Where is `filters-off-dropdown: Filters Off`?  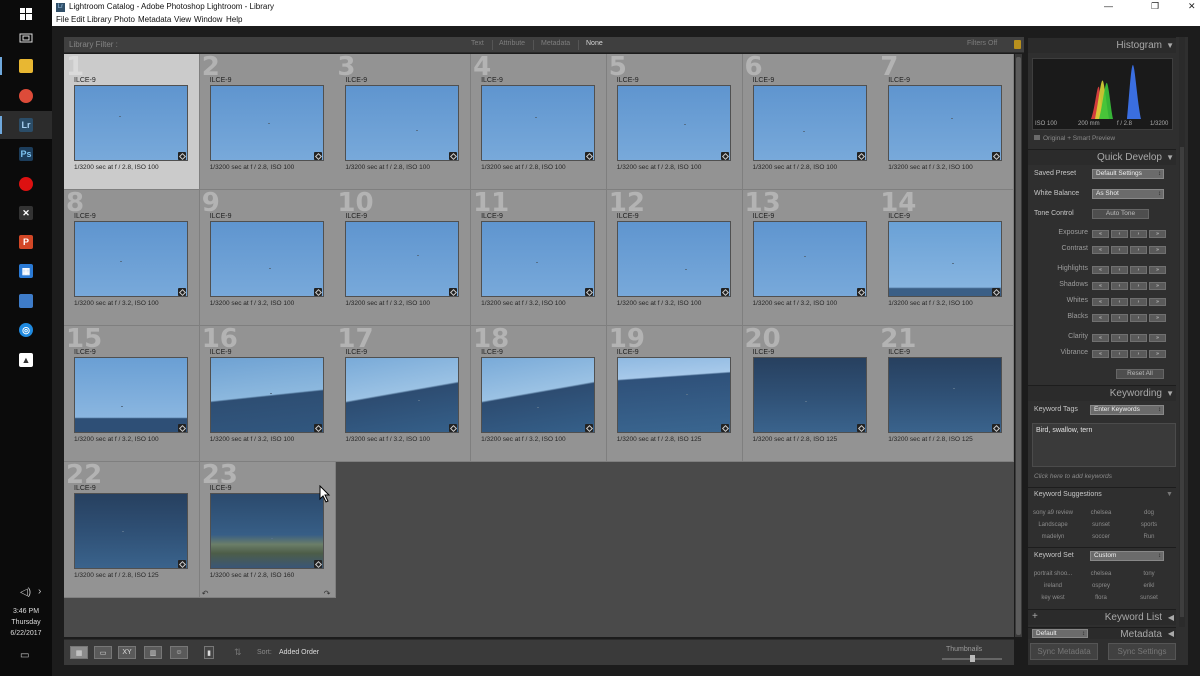 filters-off-dropdown: Filters Off is located at coordinates (982, 43).